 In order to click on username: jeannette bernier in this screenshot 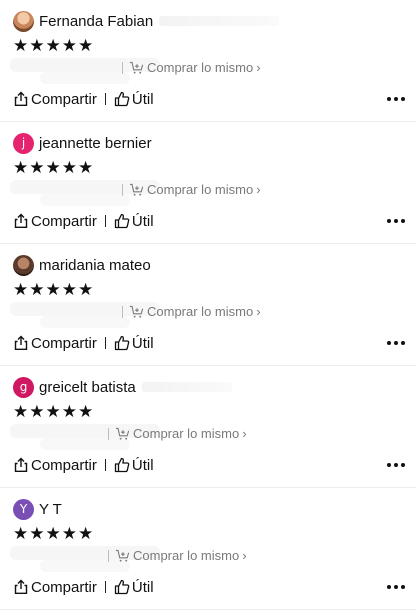, I will do `click(95, 143)`.